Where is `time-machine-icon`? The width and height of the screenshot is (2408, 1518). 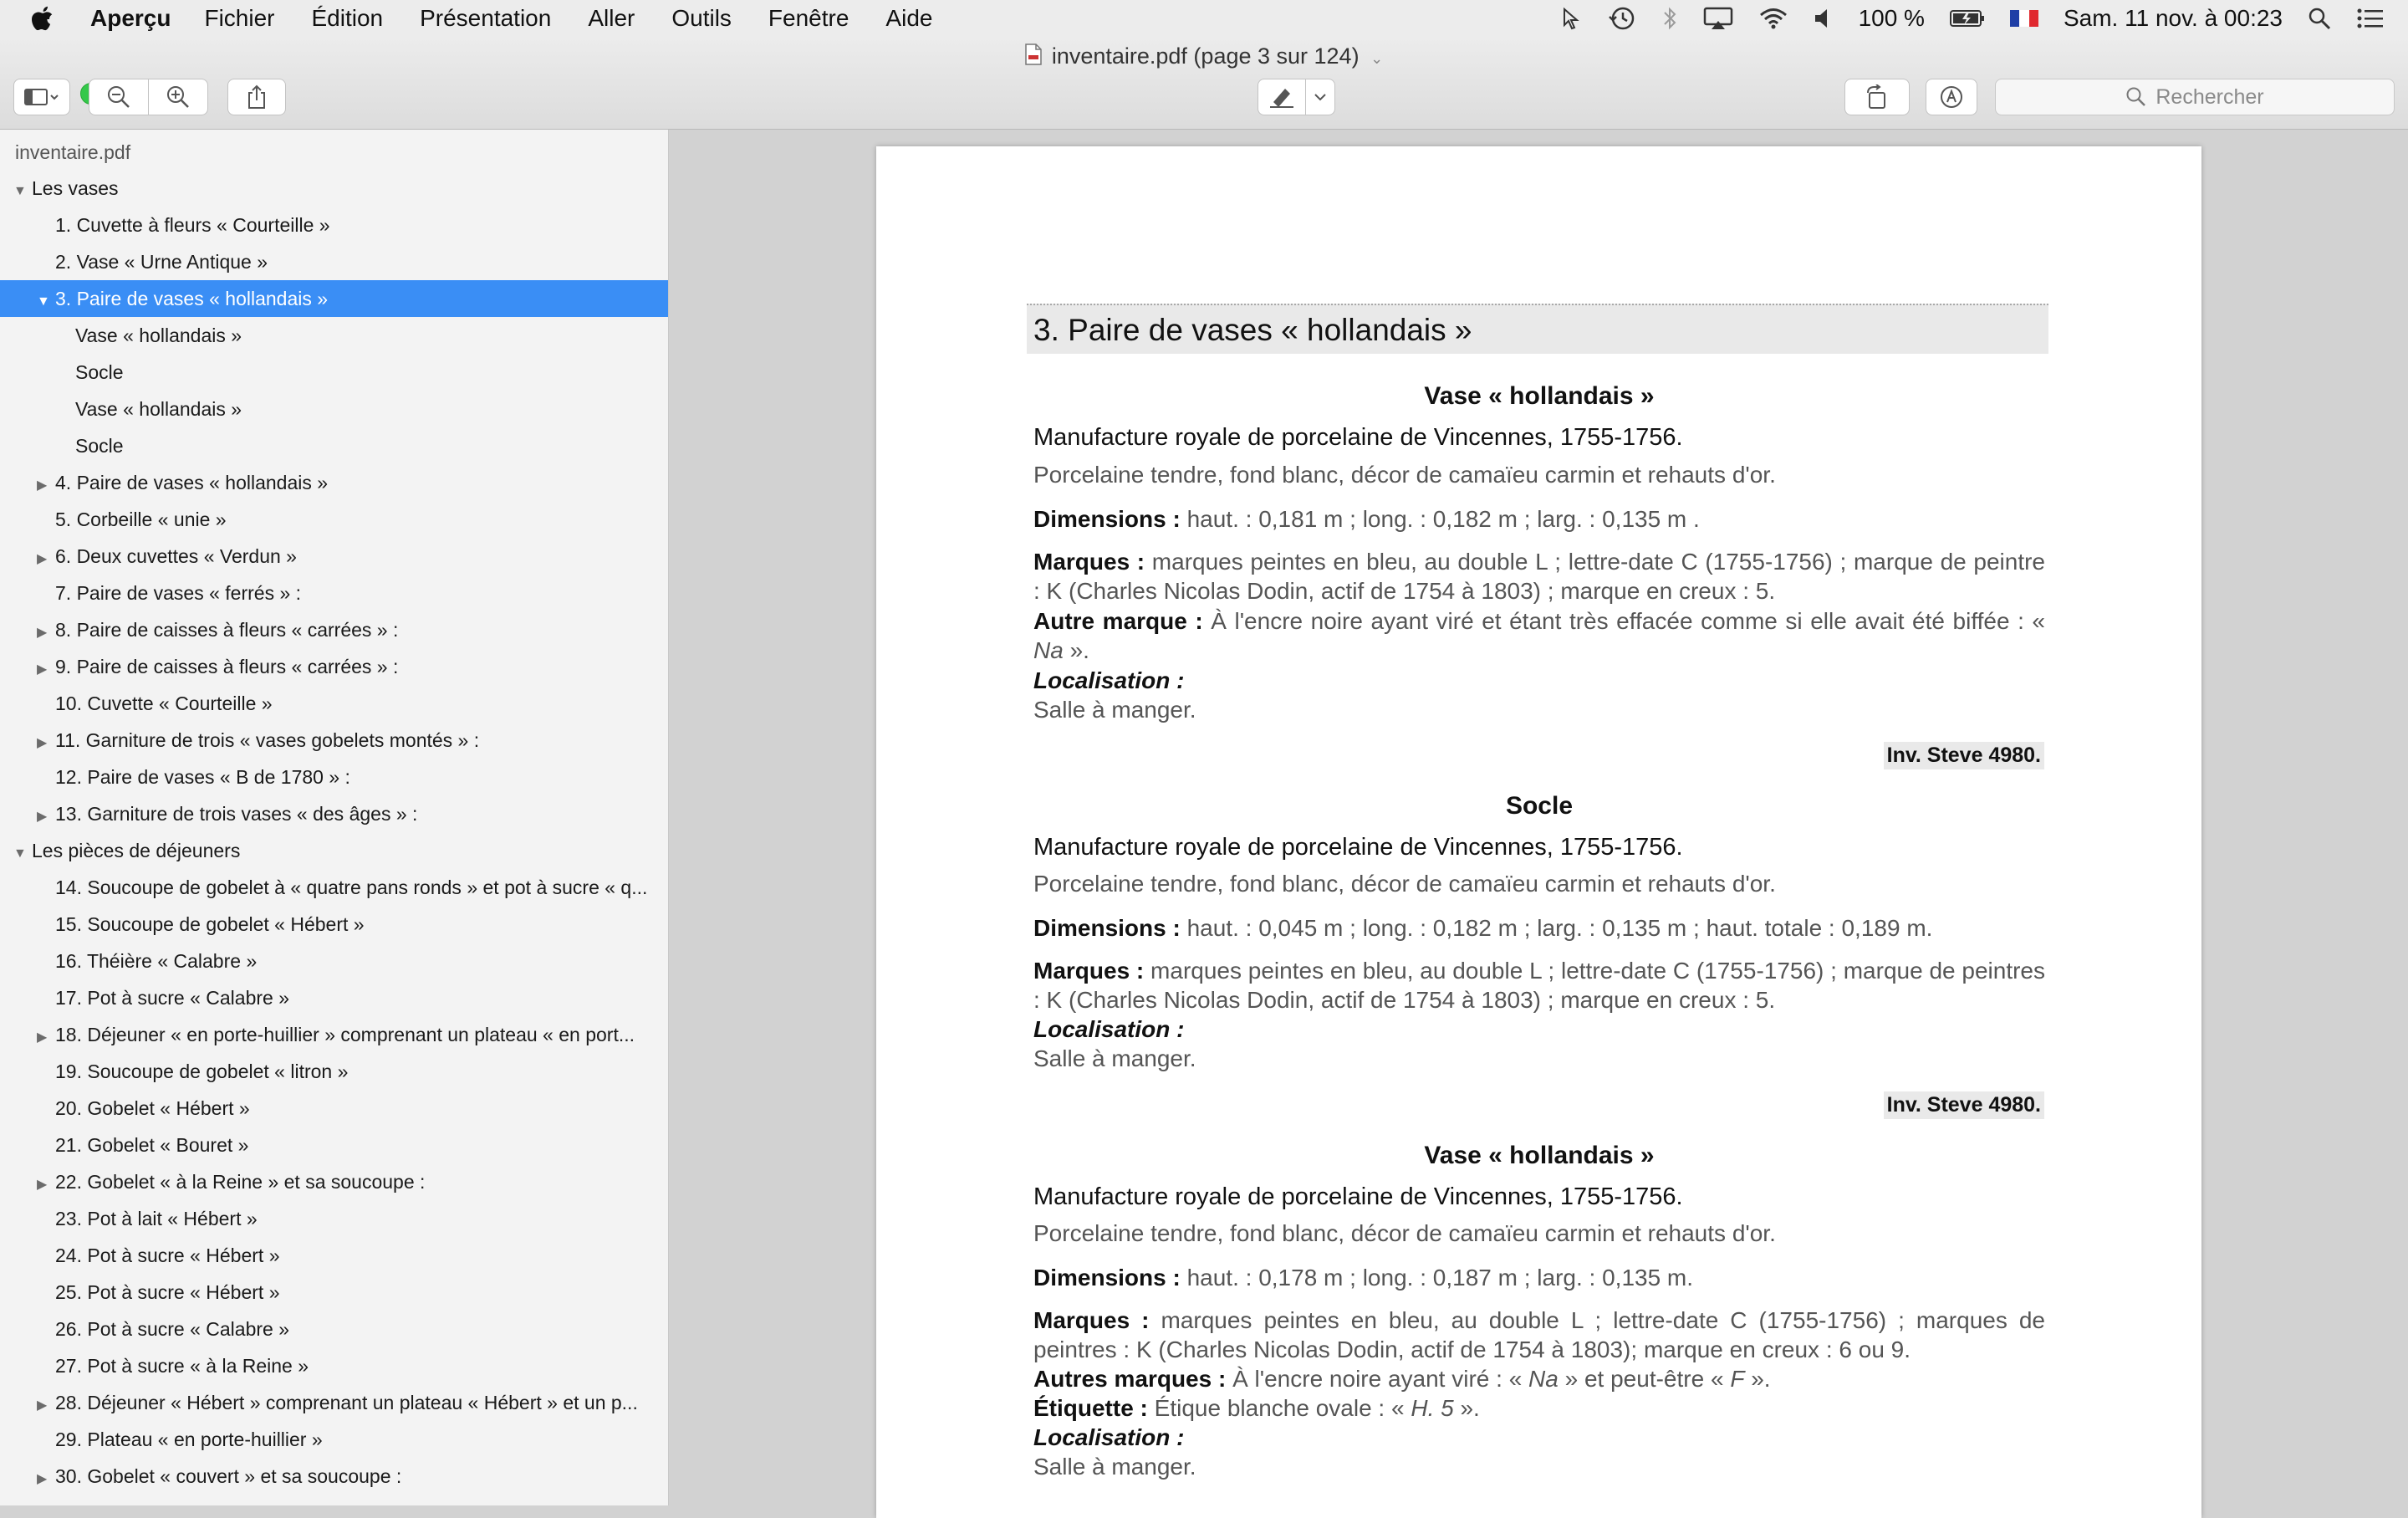
time-machine-icon is located at coordinates (1622, 18).